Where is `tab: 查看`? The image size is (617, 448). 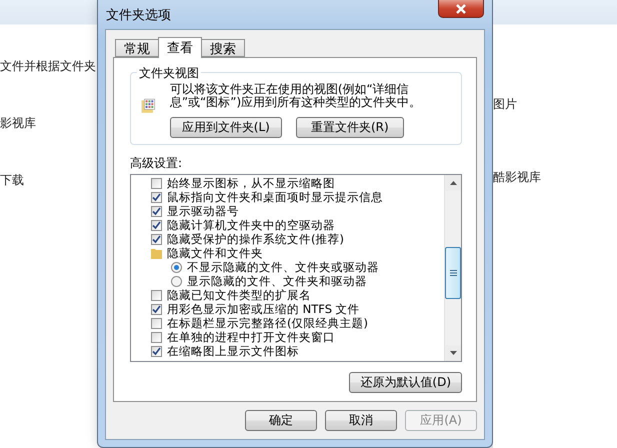
tab: 查看 is located at coordinates (180, 47).